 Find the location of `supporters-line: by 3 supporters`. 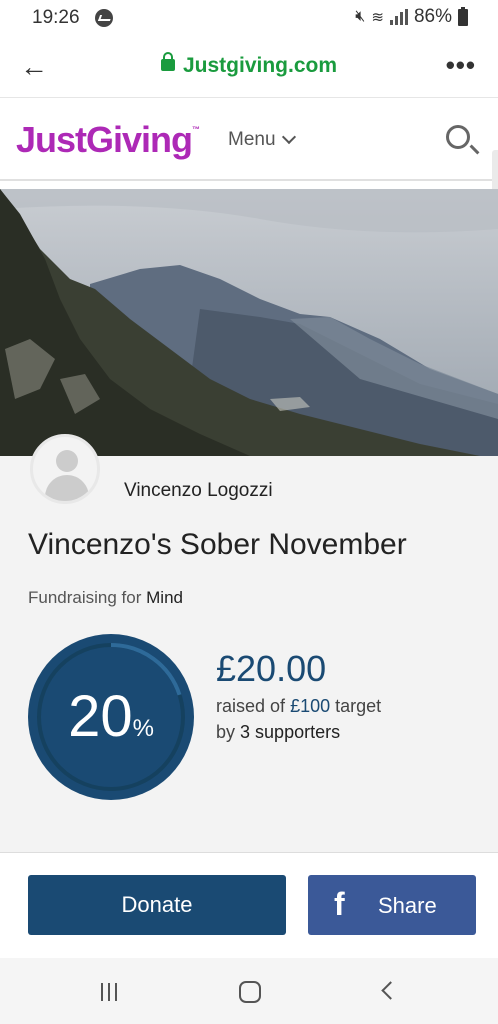

supporters-line: by 3 supporters is located at coordinates (278, 732).